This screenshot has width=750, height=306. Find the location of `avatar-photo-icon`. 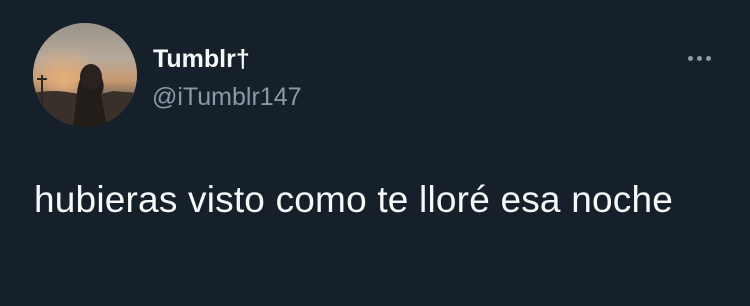

avatar-photo-icon is located at coordinates (85, 75).